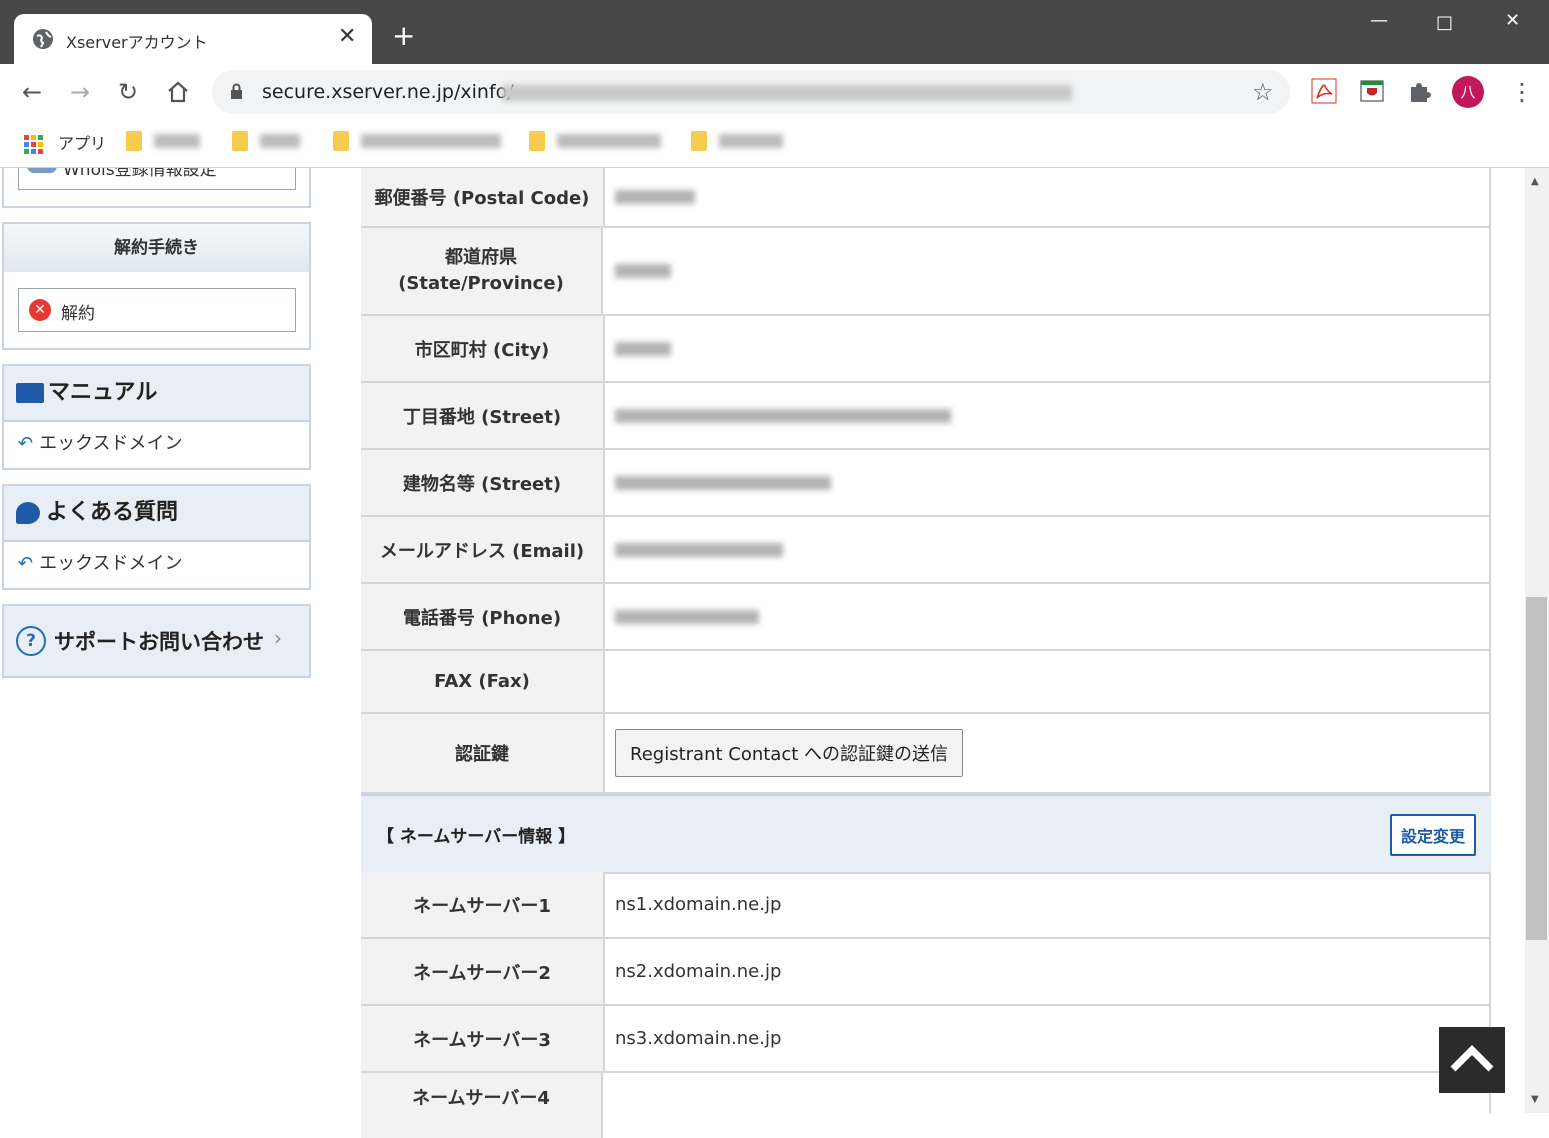 Image resolution: width=1549 pixels, height=1138 pixels. What do you see at coordinates (1444, 22) in the screenshot?
I see `maximize-icon: □` at bounding box center [1444, 22].